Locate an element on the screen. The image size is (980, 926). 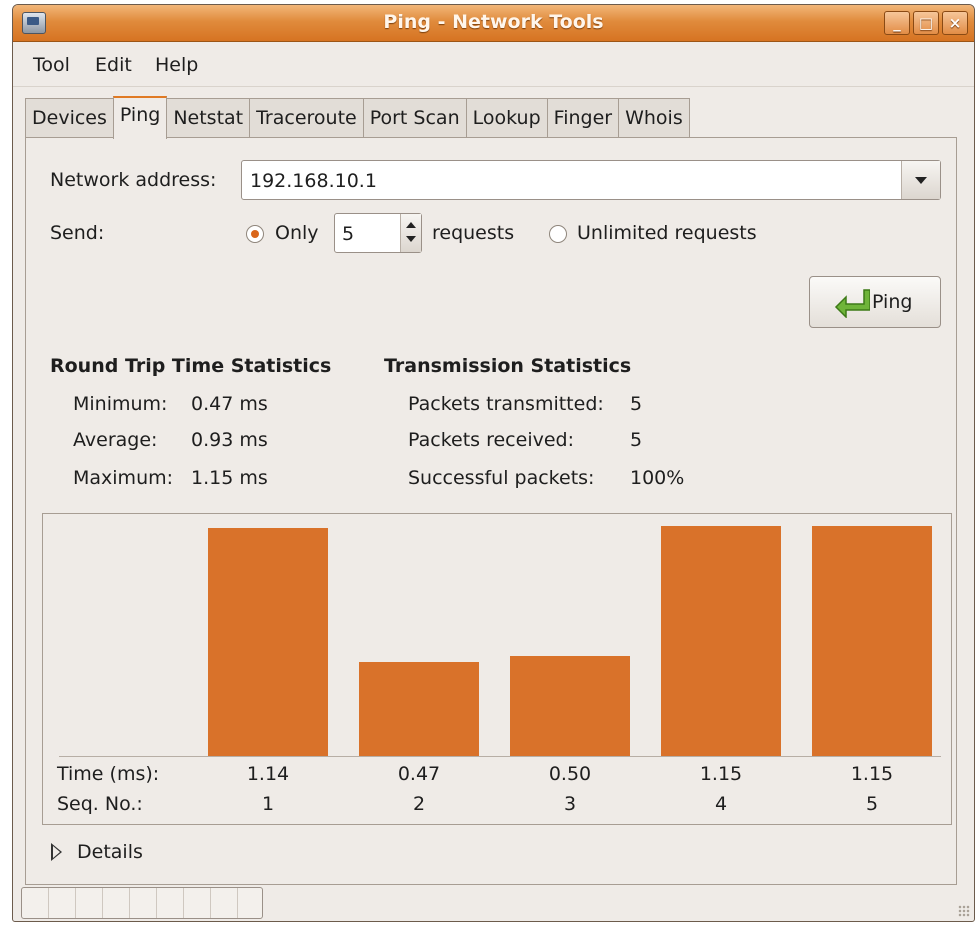
tab-devices: Devices is located at coordinates (69, 118).